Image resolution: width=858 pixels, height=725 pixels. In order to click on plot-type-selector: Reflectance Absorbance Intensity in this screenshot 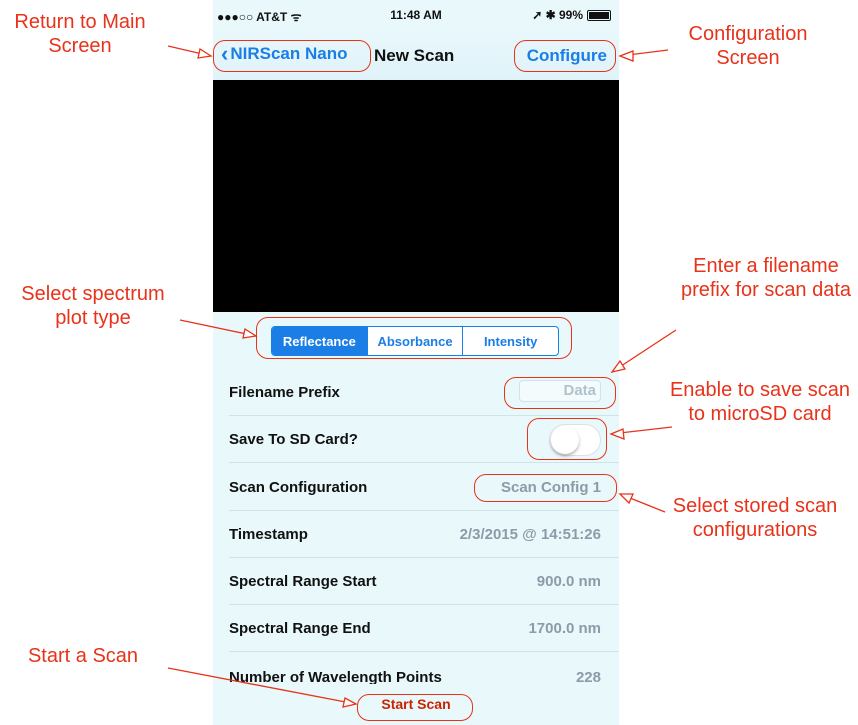, I will do `click(415, 341)`.